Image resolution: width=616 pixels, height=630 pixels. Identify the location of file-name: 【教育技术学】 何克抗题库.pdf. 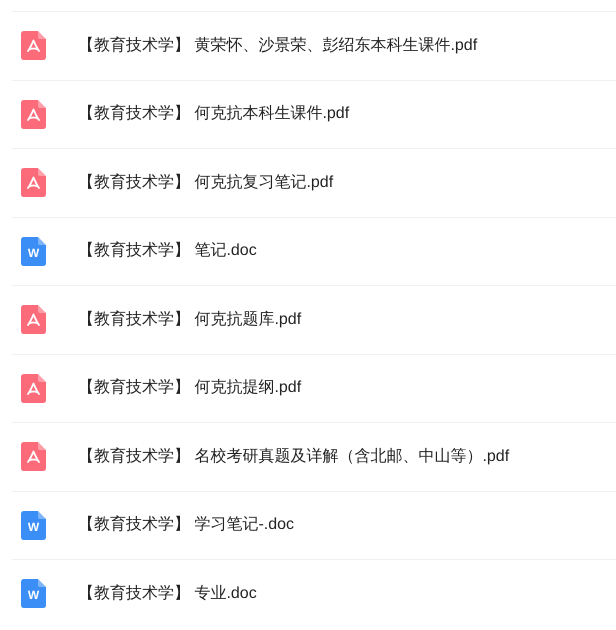
(190, 320).